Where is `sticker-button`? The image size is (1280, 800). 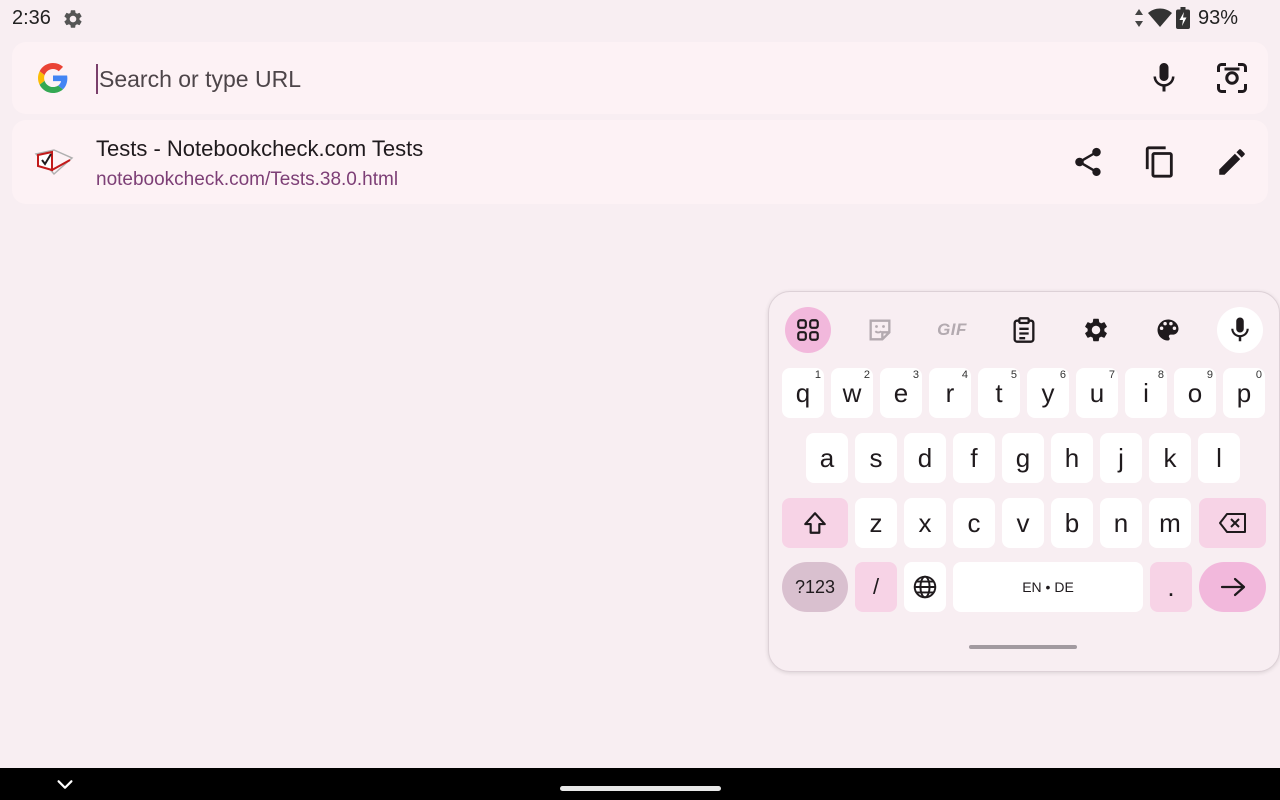 sticker-button is located at coordinates (880, 330).